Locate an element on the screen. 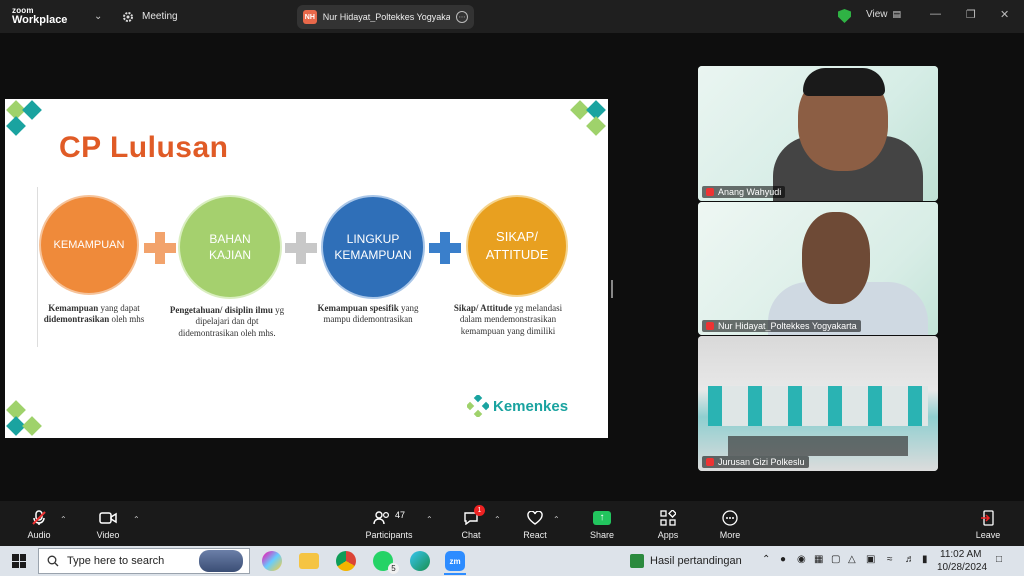 This screenshot has width=1024, height=576. zoom-logo: zoom Workplace is located at coordinates (47, 16).